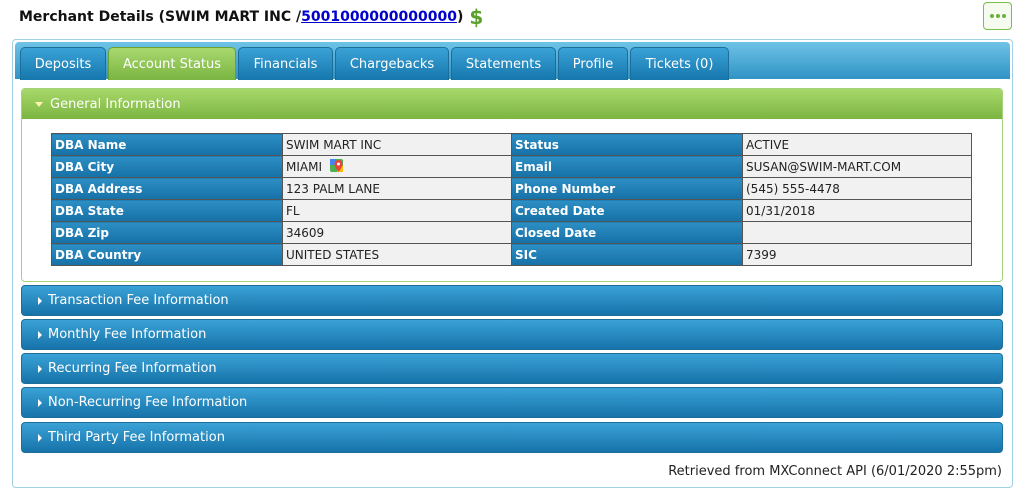 The height and width of the screenshot is (494, 1022). I want to click on section-title: Recurring Fee Information, so click(132, 368).